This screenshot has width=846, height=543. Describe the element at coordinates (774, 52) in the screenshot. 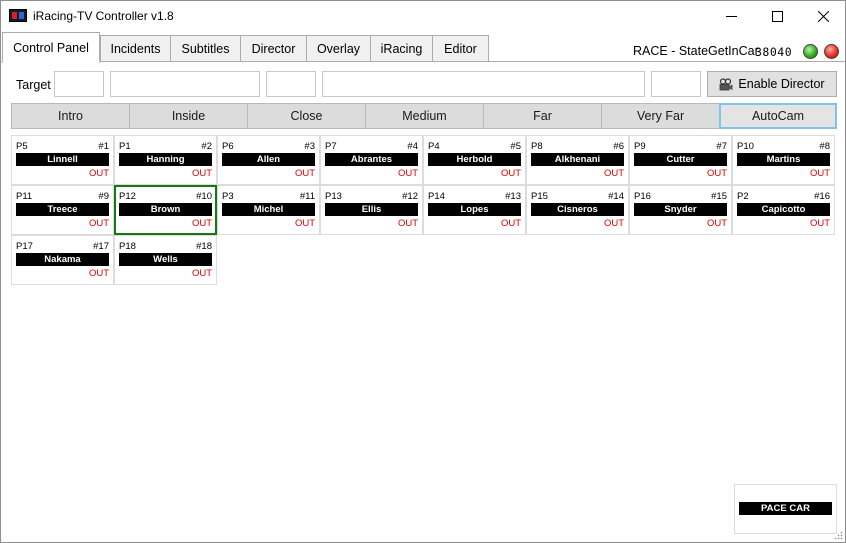

I see `status-code: 38040` at that location.